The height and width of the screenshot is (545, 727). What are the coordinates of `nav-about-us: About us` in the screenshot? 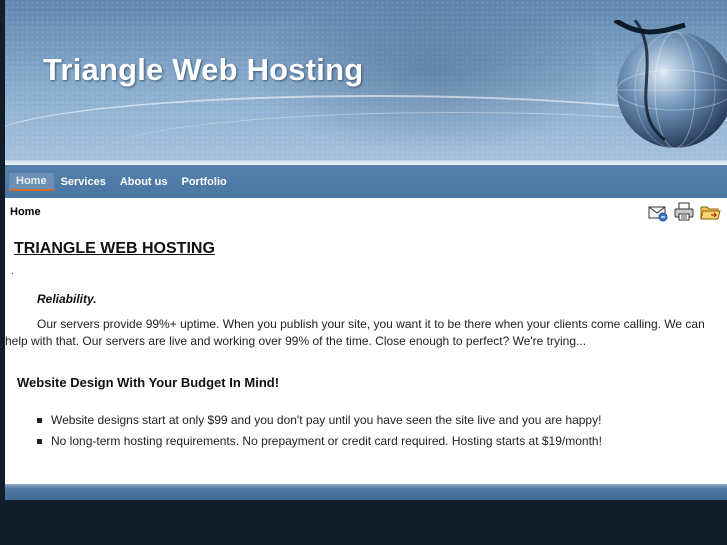 It's located at (144, 182).